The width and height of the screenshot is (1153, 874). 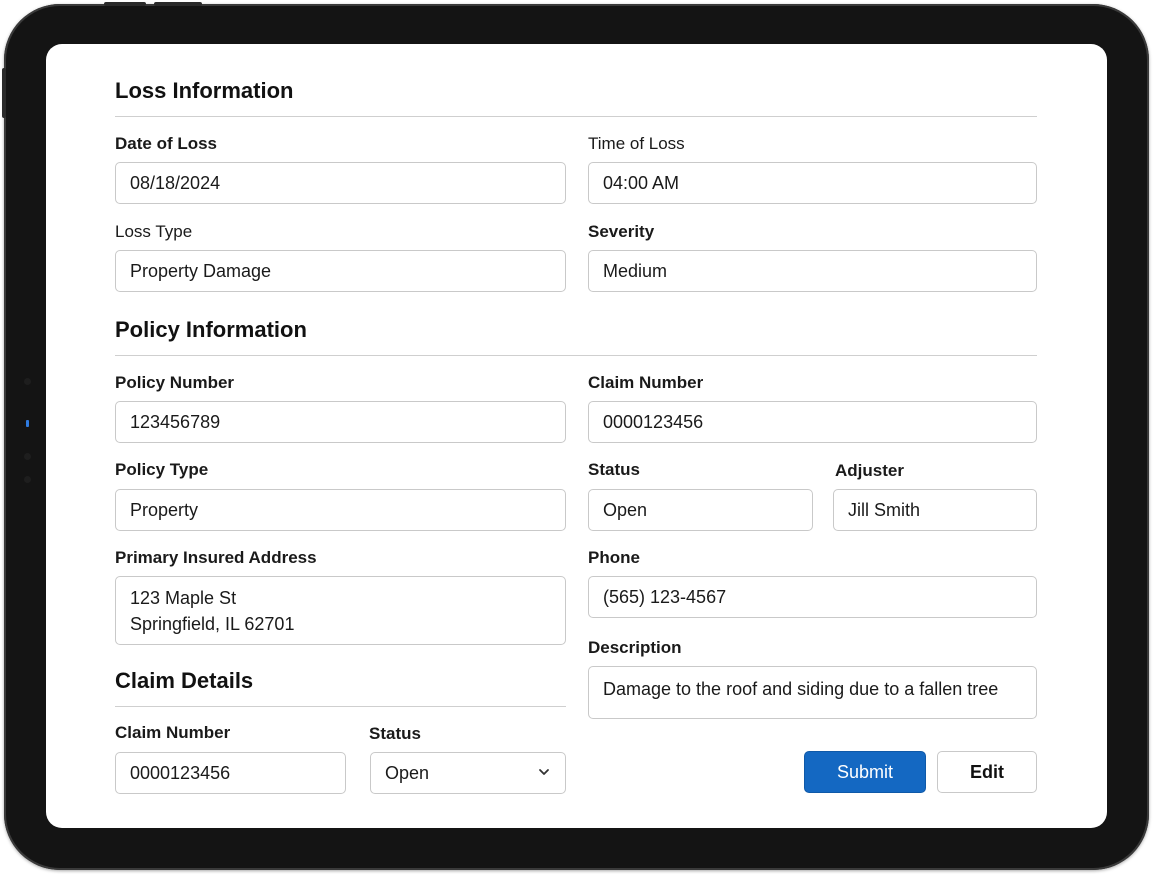 What do you see at coordinates (211, 329) in the screenshot?
I see `policy-information-title: Policy Information` at bounding box center [211, 329].